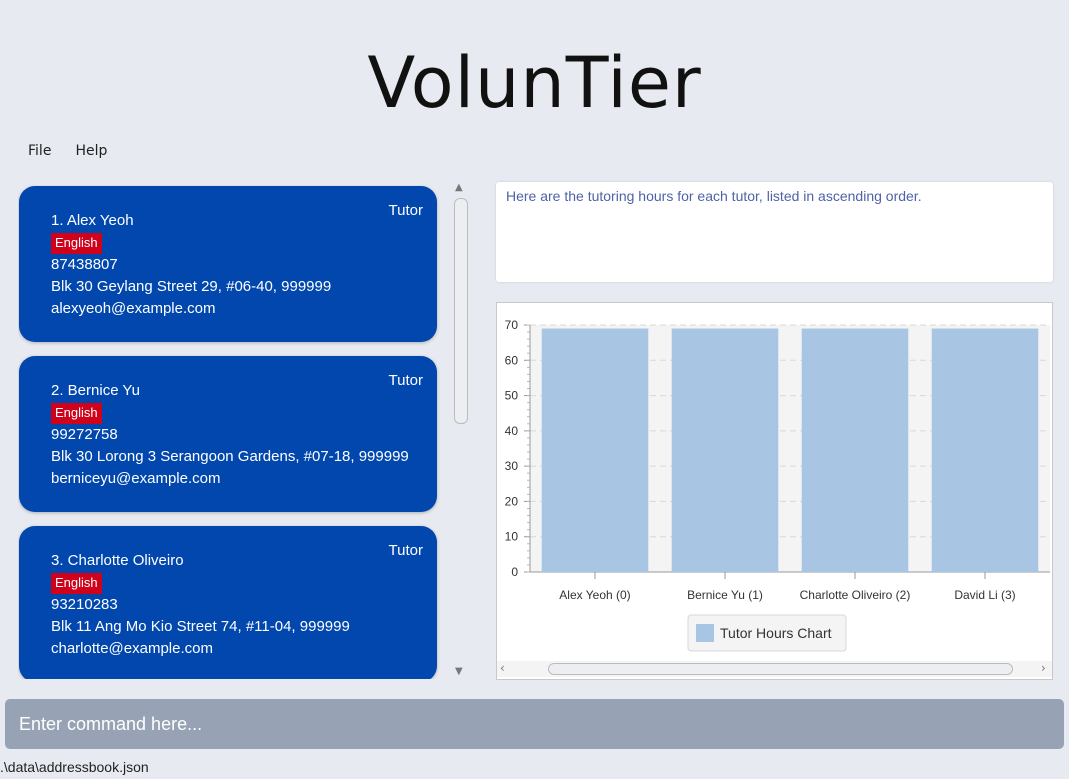 The height and width of the screenshot is (779, 1069). Describe the element at coordinates (705, 633) in the screenshot. I see `legend-swatch` at that location.